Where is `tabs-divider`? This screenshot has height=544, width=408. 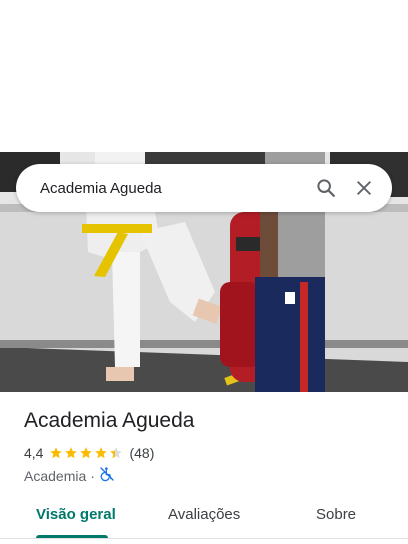 tabs-divider is located at coordinates (204, 538).